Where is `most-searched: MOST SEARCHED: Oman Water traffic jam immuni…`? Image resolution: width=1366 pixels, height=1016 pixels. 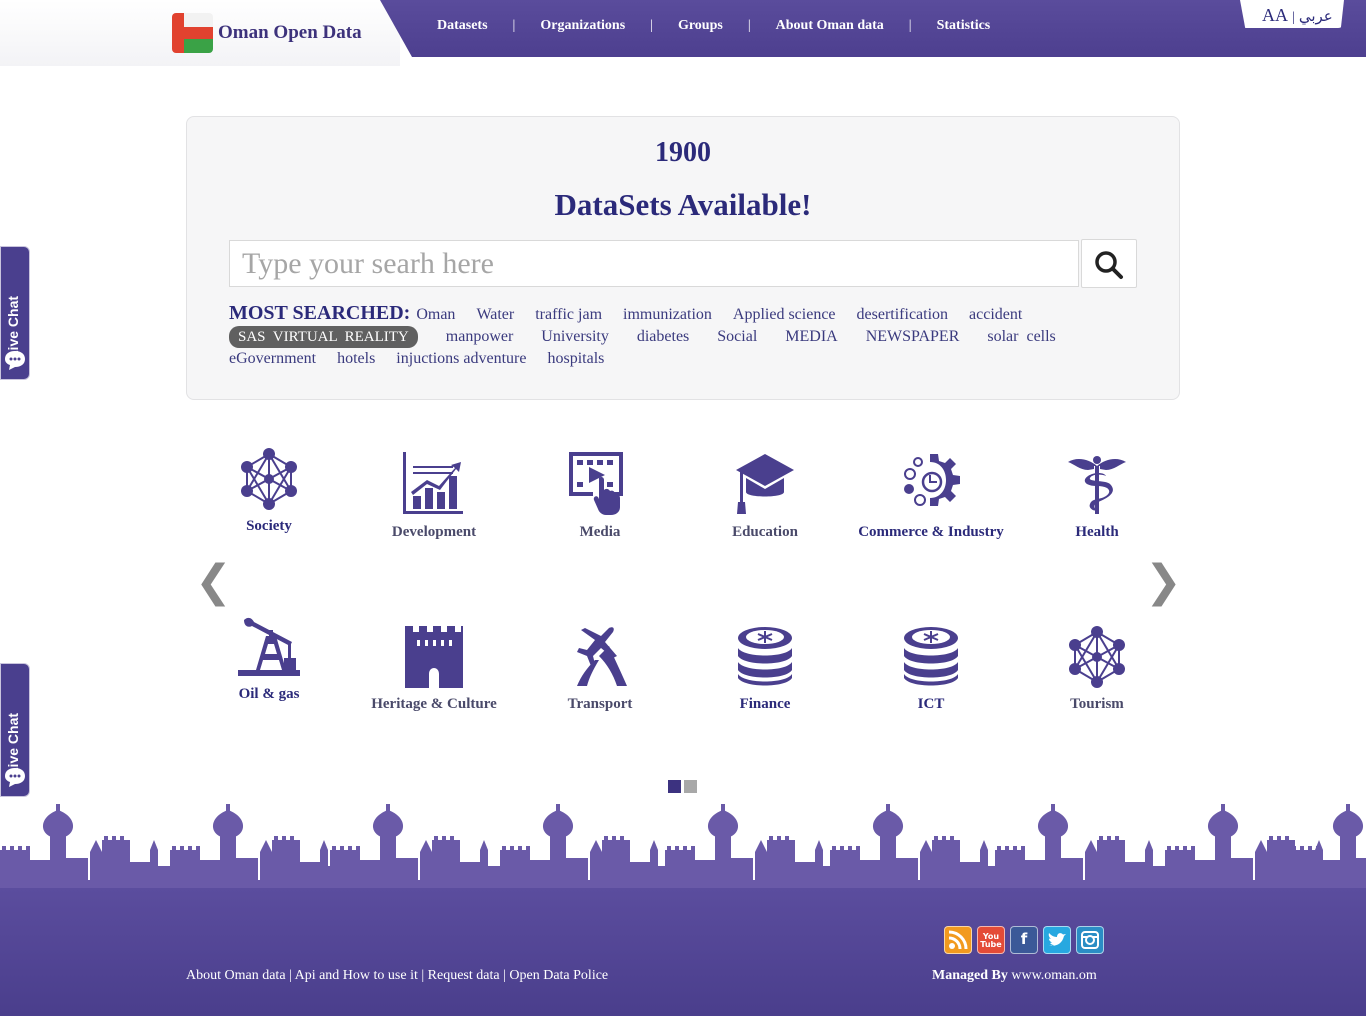
most-searched: MOST SEARCHED: Oman Water traffic jam immuni… is located at coordinates (679, 336).